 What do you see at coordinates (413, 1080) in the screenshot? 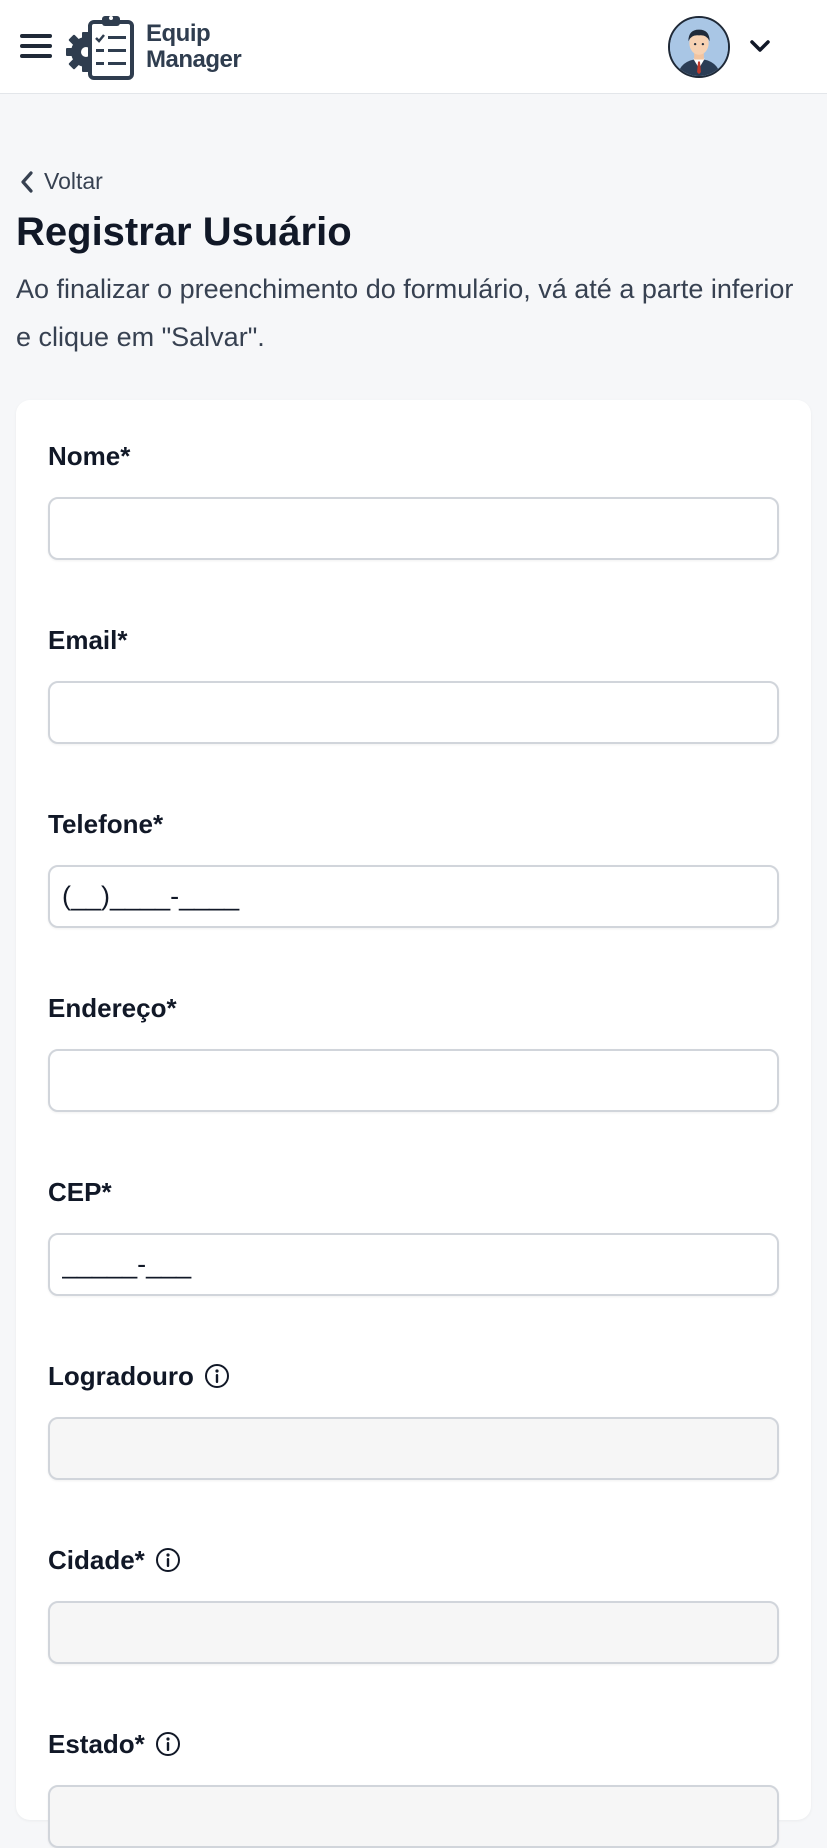
I see `endereco-input` at bounding box center [413, 1080].